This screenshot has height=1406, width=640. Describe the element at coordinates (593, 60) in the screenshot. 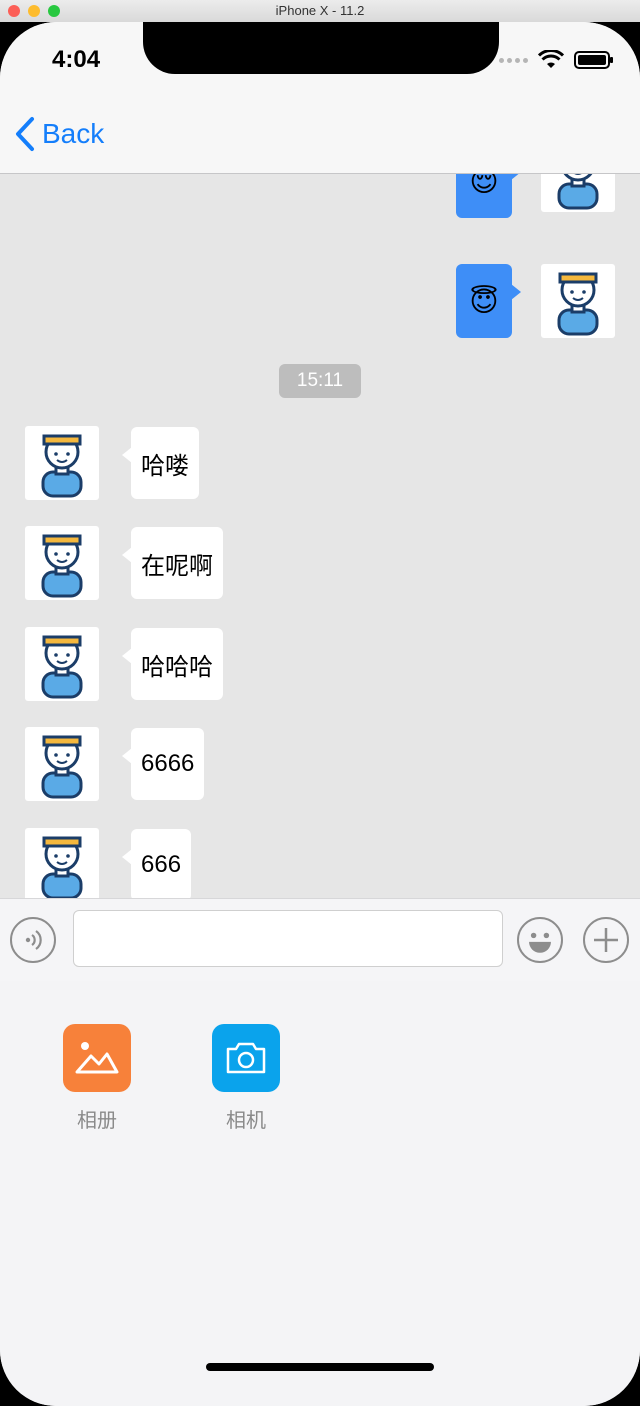

I see `battery-icon` at that location.